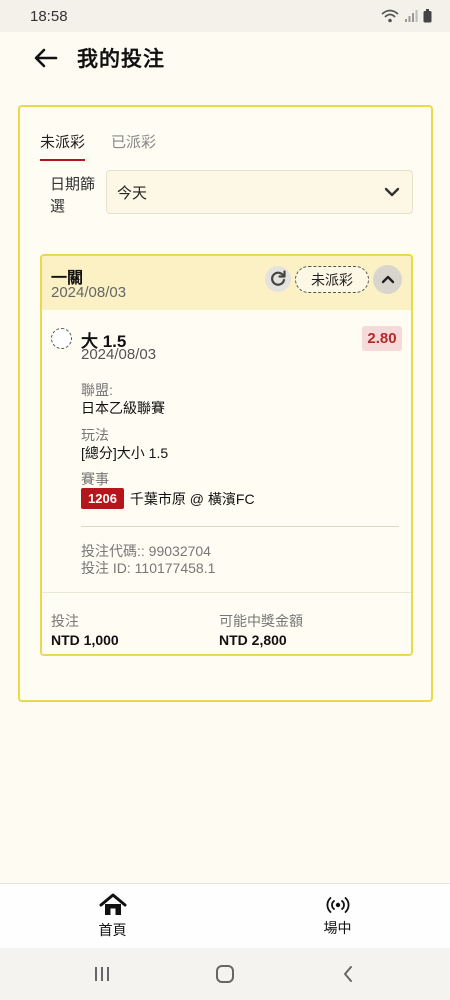 The width and height of the screenshot is (450, 1000). I want to click on stake-label: 投注, so click(65, 621).